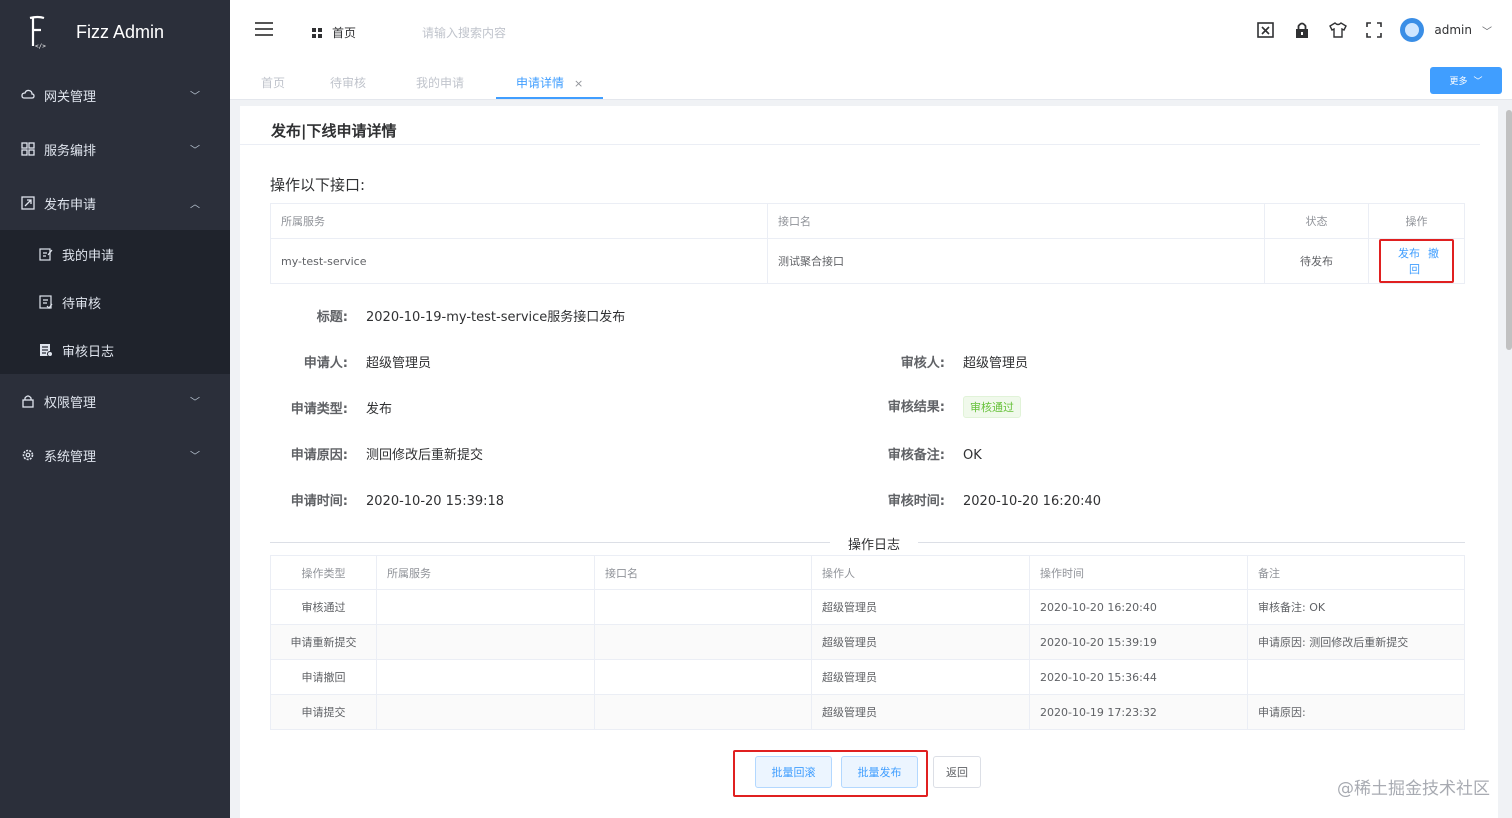  I want to click on sidebar-item-audit-log: 审核日志, so click(115, 350).